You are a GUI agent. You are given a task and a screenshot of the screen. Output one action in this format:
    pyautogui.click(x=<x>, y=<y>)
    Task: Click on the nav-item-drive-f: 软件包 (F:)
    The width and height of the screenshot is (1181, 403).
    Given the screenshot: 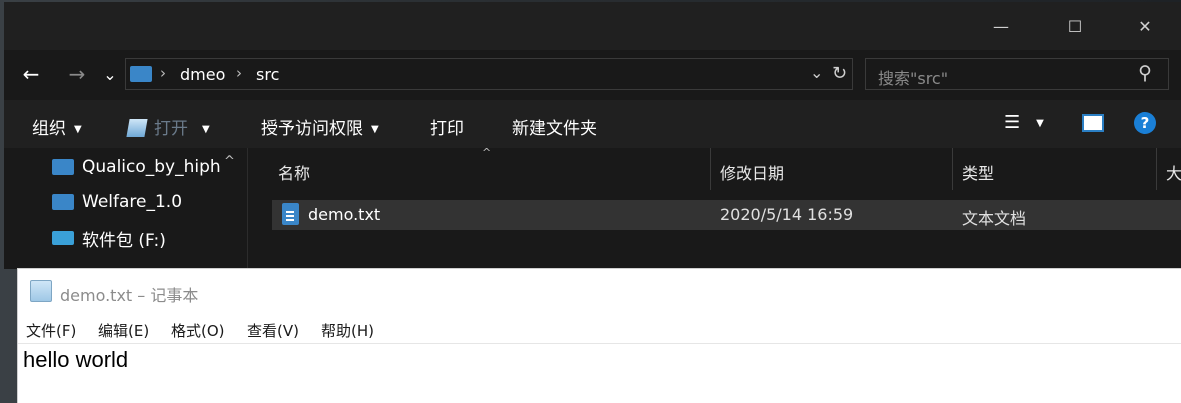 What is the action you would take?
    pyautogui.click(x=109, y=238)
    